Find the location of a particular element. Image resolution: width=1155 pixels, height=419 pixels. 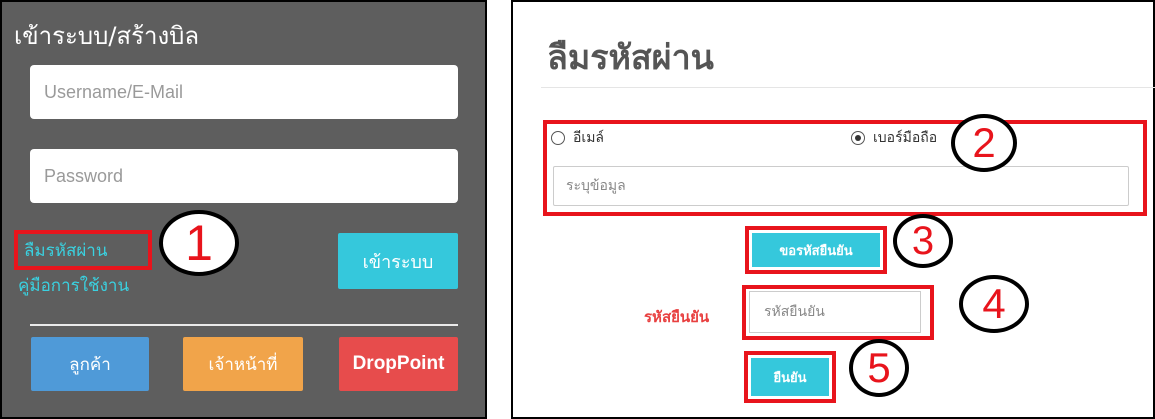

username-placeholder: Username/E-Mail is located at coordinates (114, 91).